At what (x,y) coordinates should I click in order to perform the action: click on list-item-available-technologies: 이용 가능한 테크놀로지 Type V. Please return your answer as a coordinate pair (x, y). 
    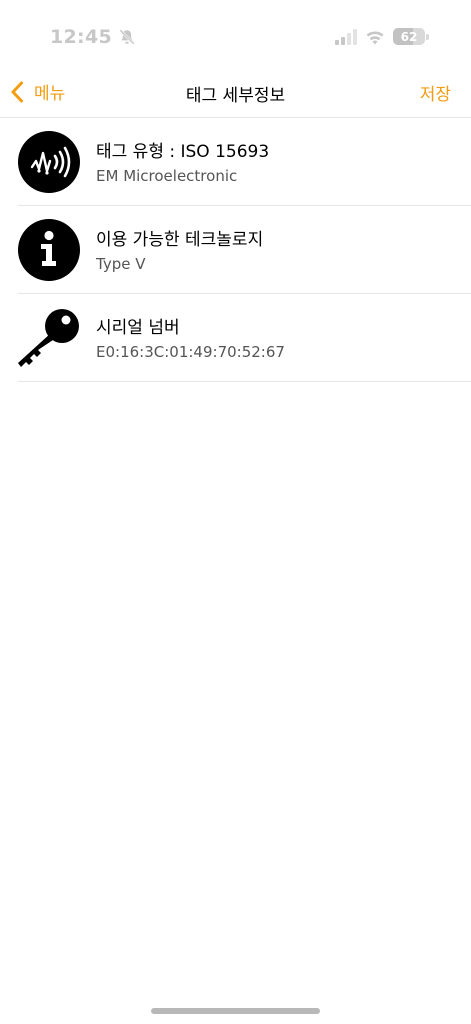
    Looking at the image, I should click on (244, 250).